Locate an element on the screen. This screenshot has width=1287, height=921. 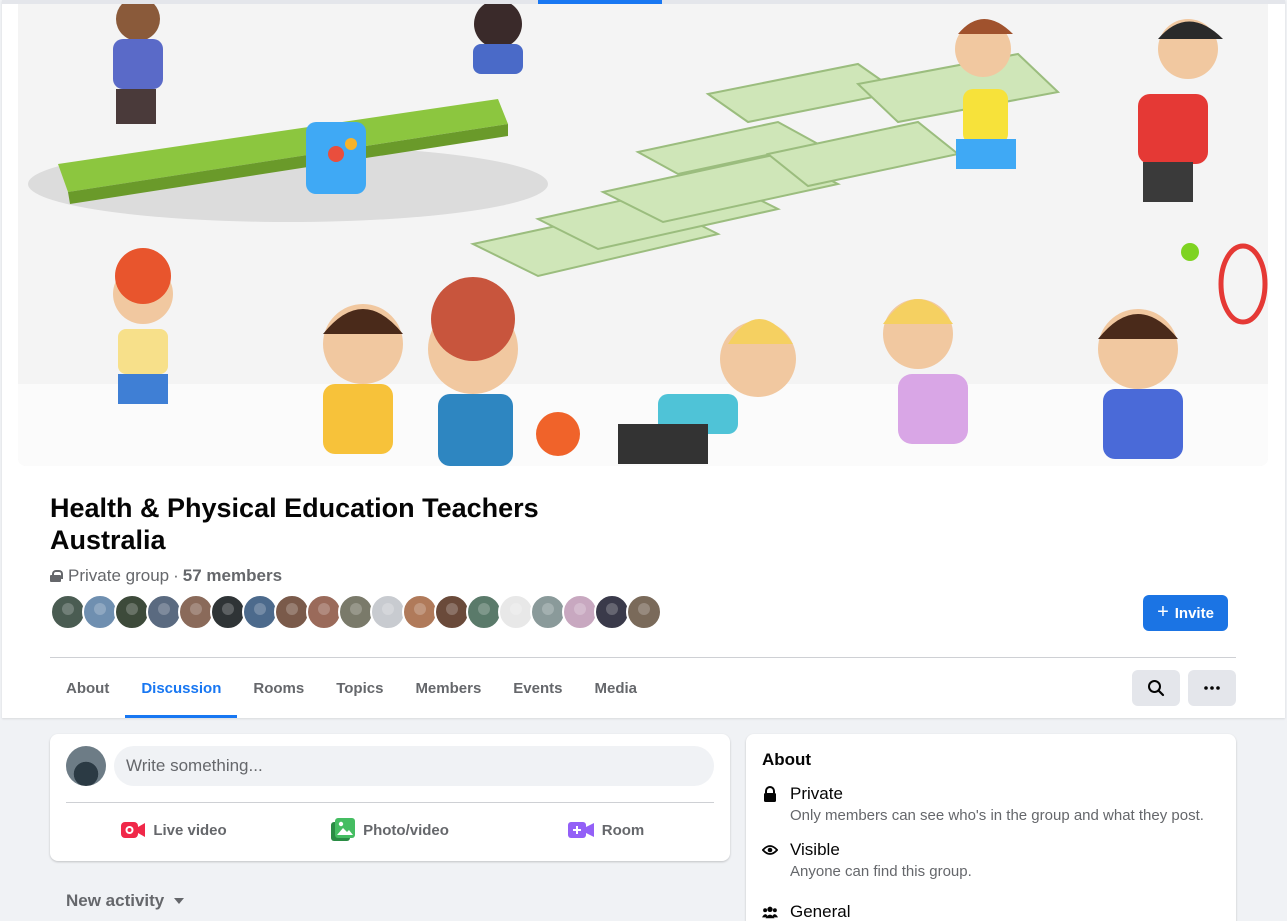
people-icon is located at coordinates (770, 912).